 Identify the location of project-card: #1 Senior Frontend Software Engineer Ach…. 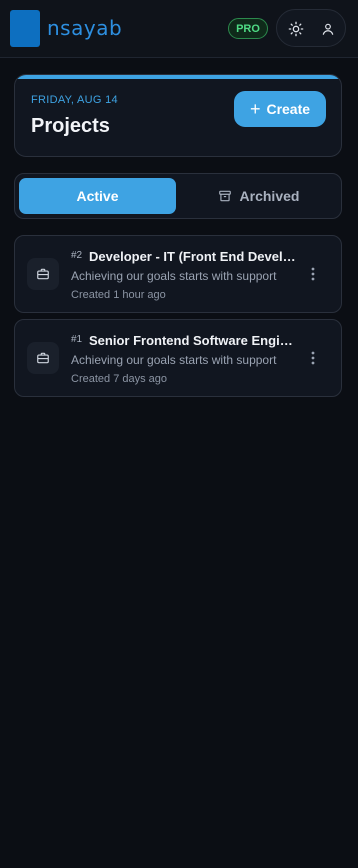
(178, 358).